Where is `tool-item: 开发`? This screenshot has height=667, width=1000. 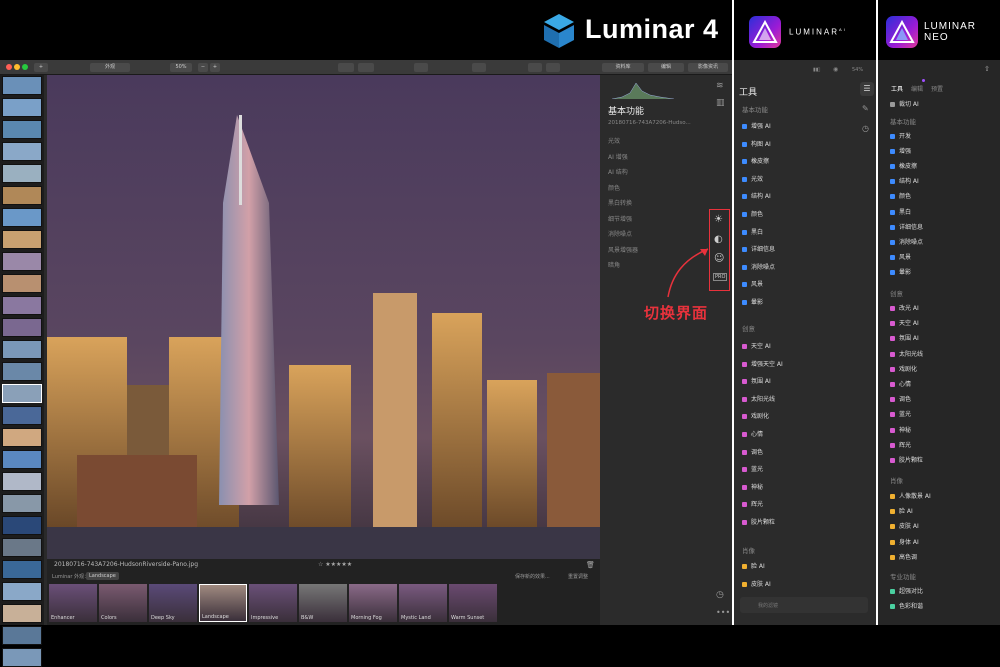
tool-item: 开发 is located at coordinates (900, 135).